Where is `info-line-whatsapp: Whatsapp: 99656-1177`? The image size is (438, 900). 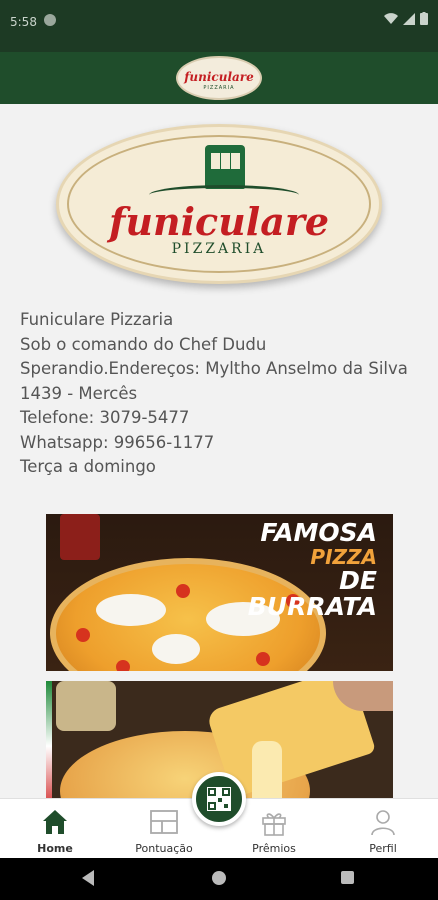
info-line-whatsapp: Whatsapp: 99656-1177 is located at coordinates (117, 442).